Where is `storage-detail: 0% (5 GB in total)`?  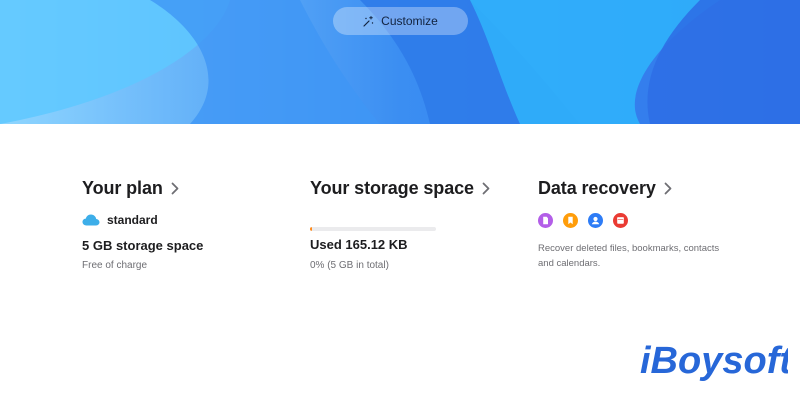
storage-detail: 0% (5 GB in total) is located at coordinates (349, 265).